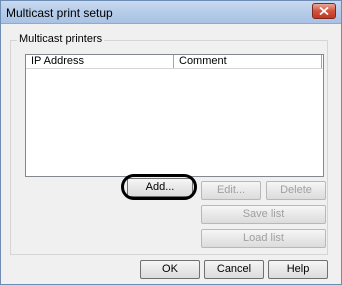 This screenshot has height=285, width=342. I want to click on delete-button: Delete, so click(296, 190).